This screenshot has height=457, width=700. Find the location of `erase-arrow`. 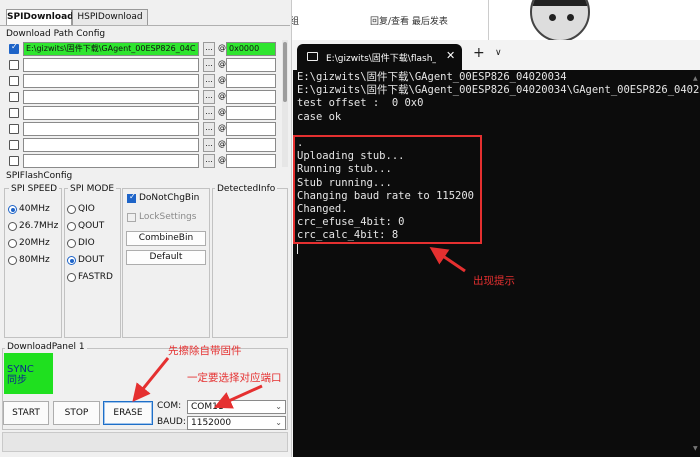

erase-arrow is located at coordinates (151, 379).